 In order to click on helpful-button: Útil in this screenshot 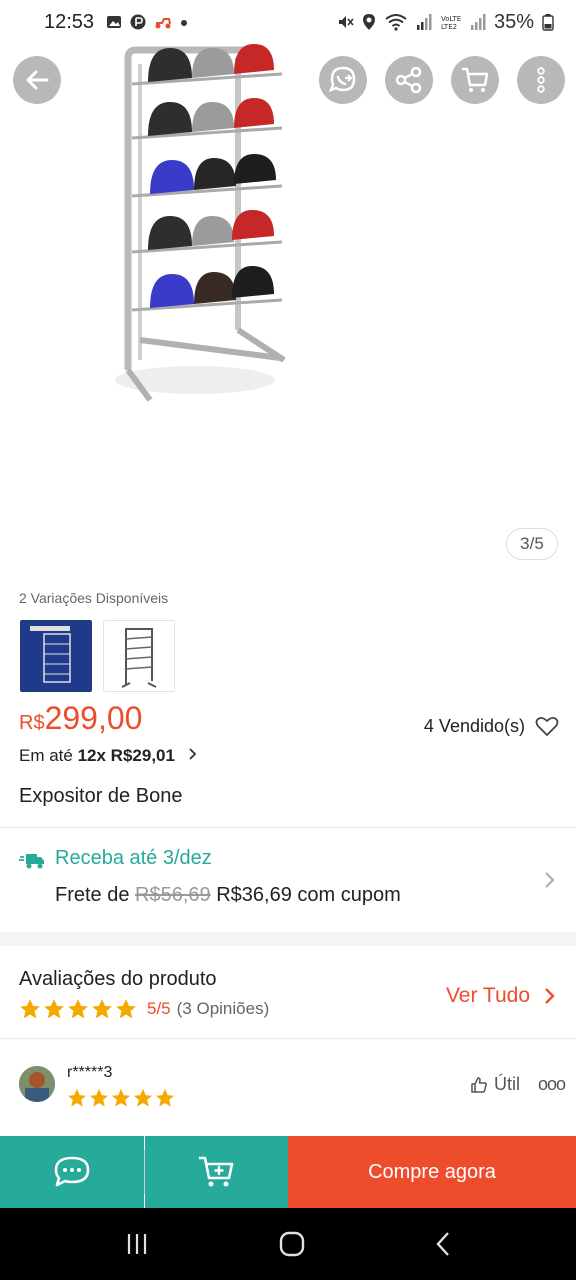, I will do `click(495, 1084)`.